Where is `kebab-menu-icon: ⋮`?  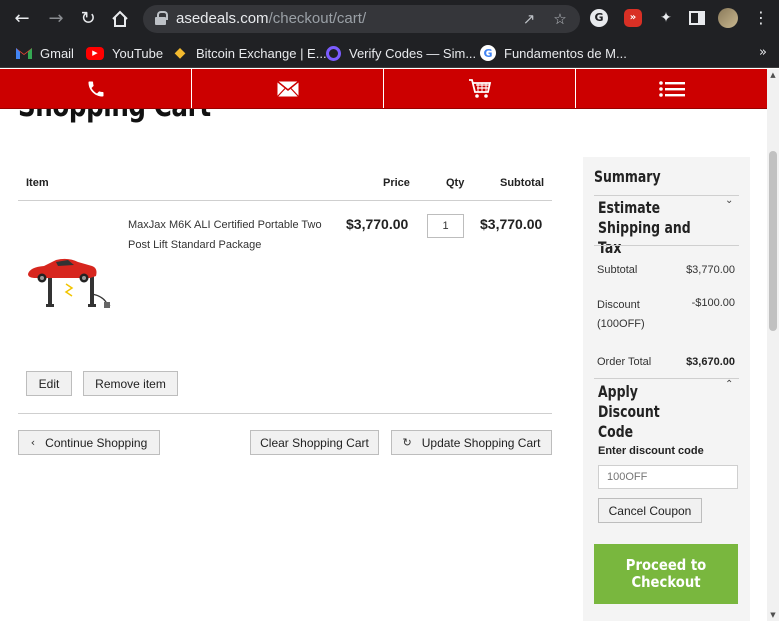
kebab-menu-icon: ⋮ is located at coordinates (761, 18).